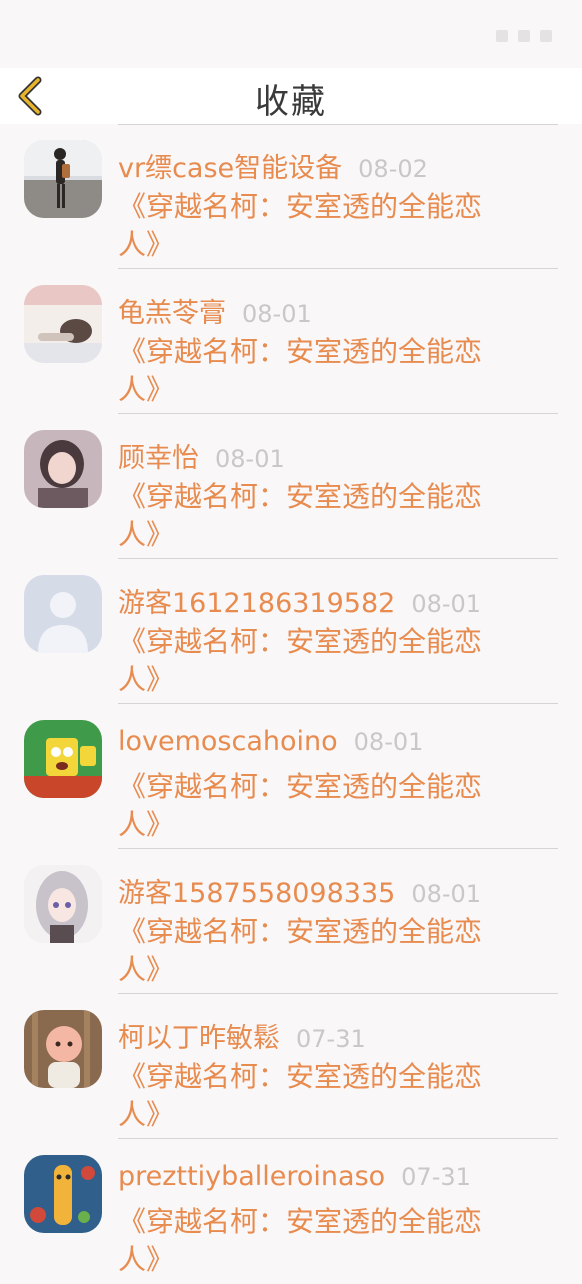 Image resolution: width=582 pixels, height=1284 pixels. What do you see at coordinates (546, 36) in the screenshot?
I see `battery-icon` at bounding box center [546, 36].